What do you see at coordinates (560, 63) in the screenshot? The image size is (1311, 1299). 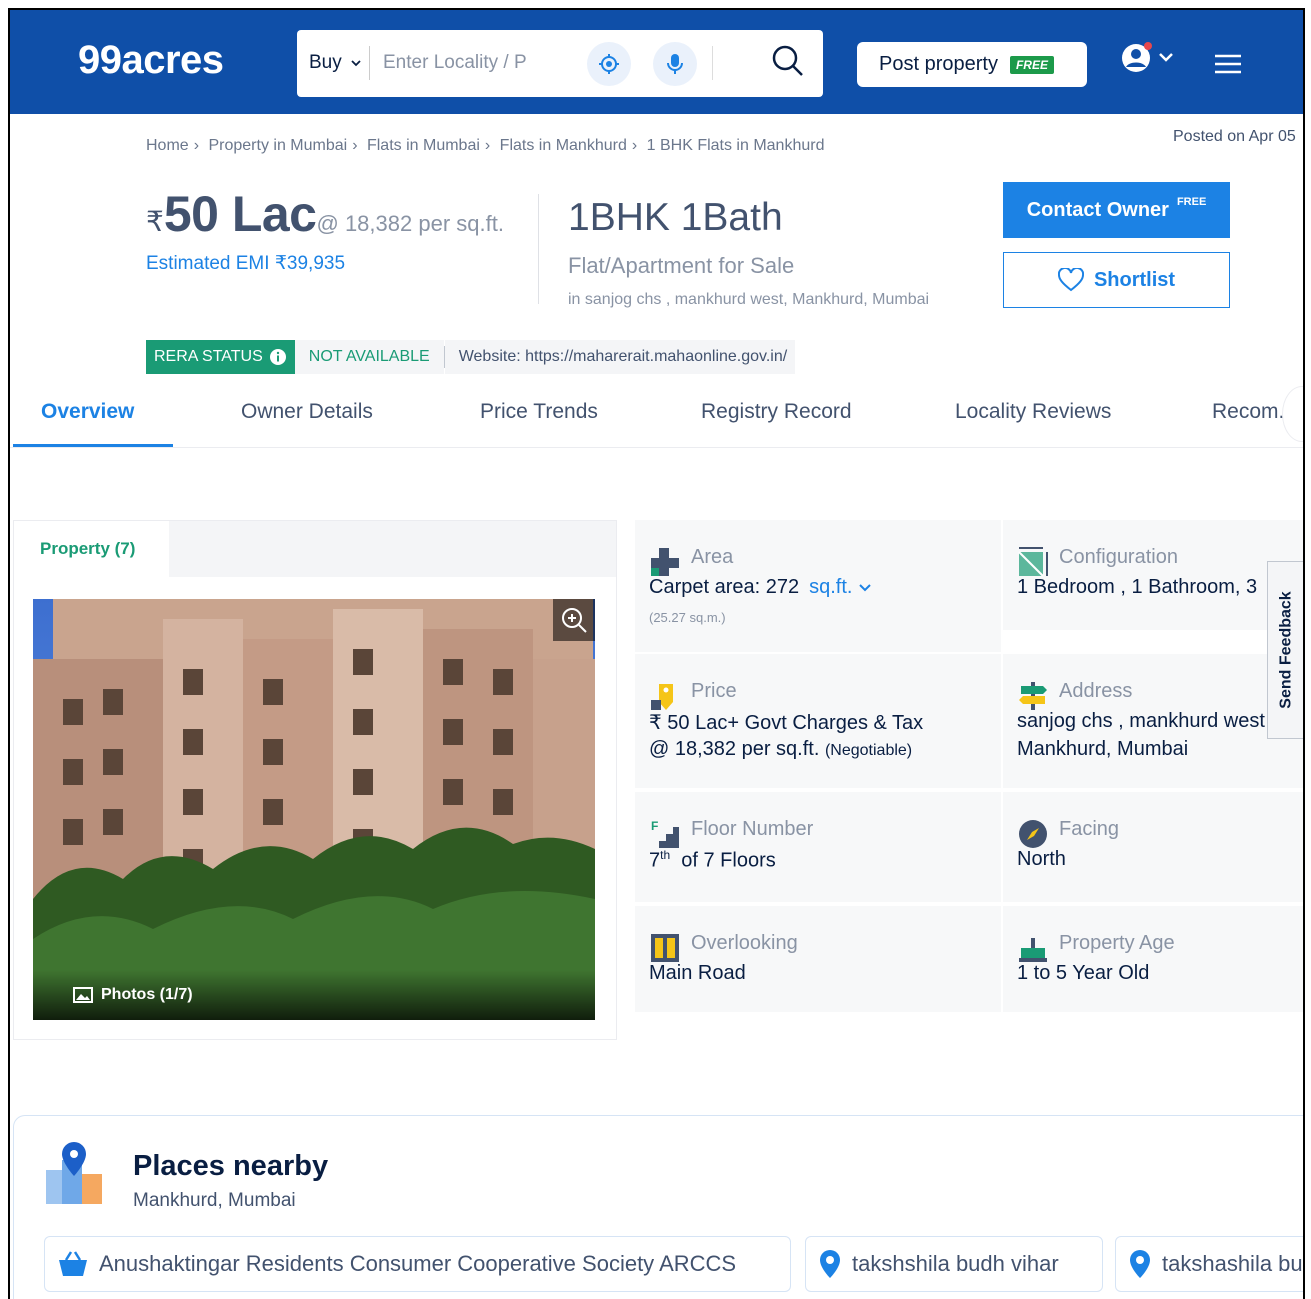 I see `search-bar: Buy` at bounding box center [560, 63].